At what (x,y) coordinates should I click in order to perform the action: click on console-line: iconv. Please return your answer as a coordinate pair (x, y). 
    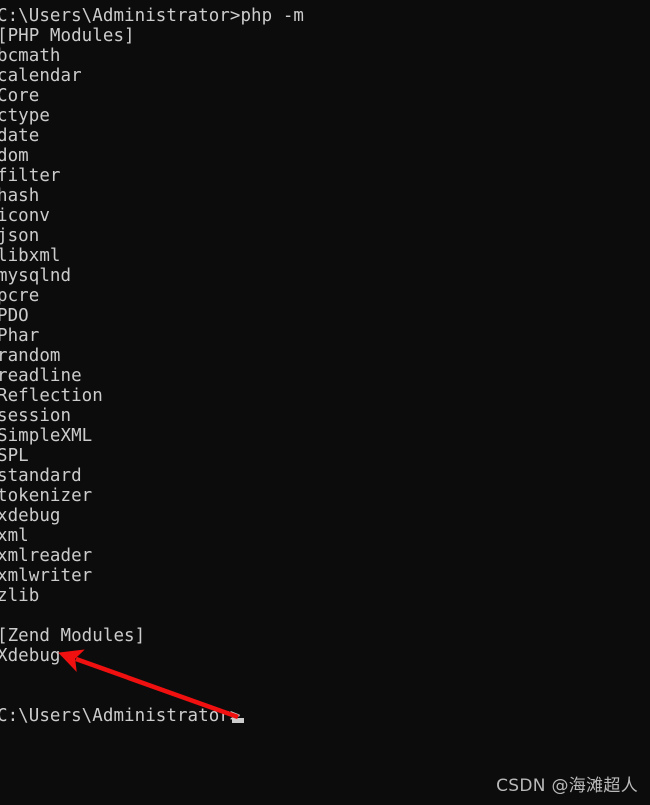
    Looking at the image, I should click on (25, 216).